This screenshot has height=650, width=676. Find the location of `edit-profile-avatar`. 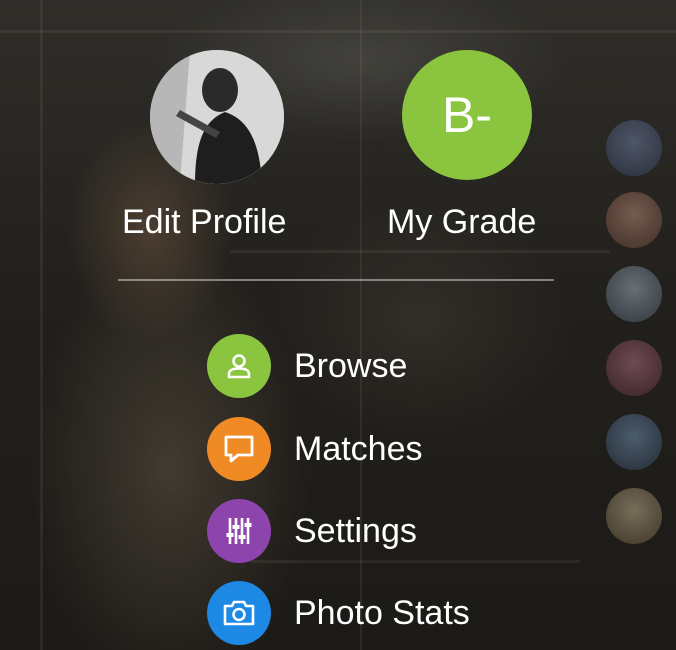

edit-profile-avatar is located at coordinates (217, 117).